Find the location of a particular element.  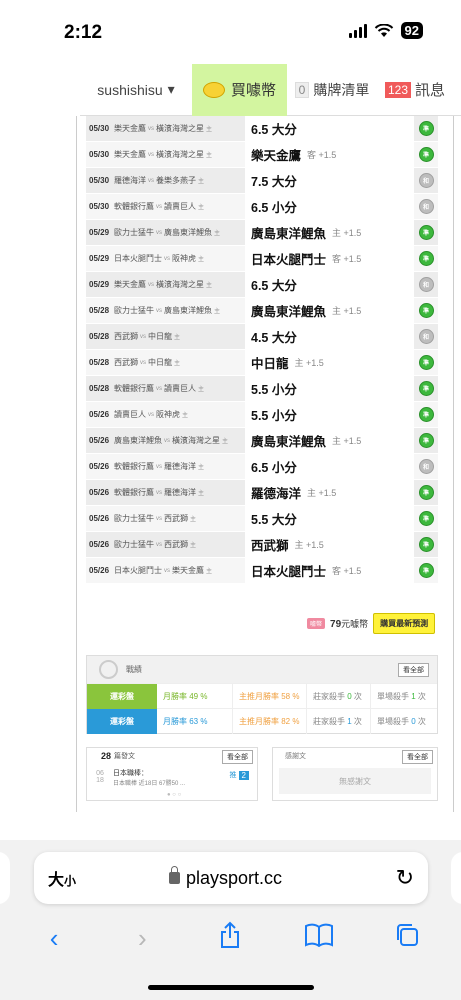

pick-main: 羅德海洋 is located at coordinates (276, 494).